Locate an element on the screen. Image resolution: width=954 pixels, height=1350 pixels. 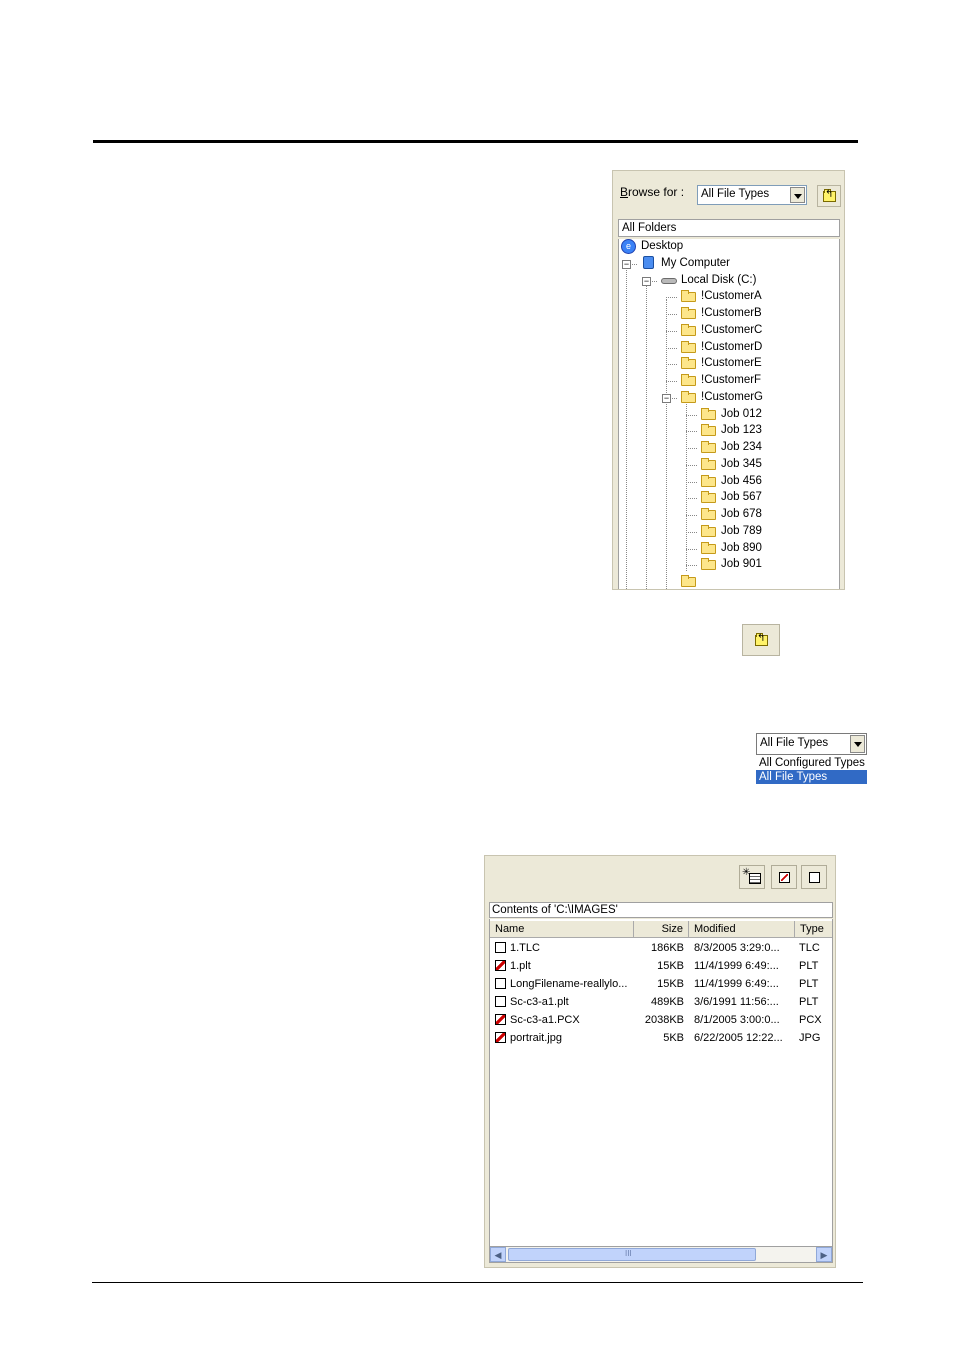
tree-item-label: Job 234 is located at coordinates (741, 447).